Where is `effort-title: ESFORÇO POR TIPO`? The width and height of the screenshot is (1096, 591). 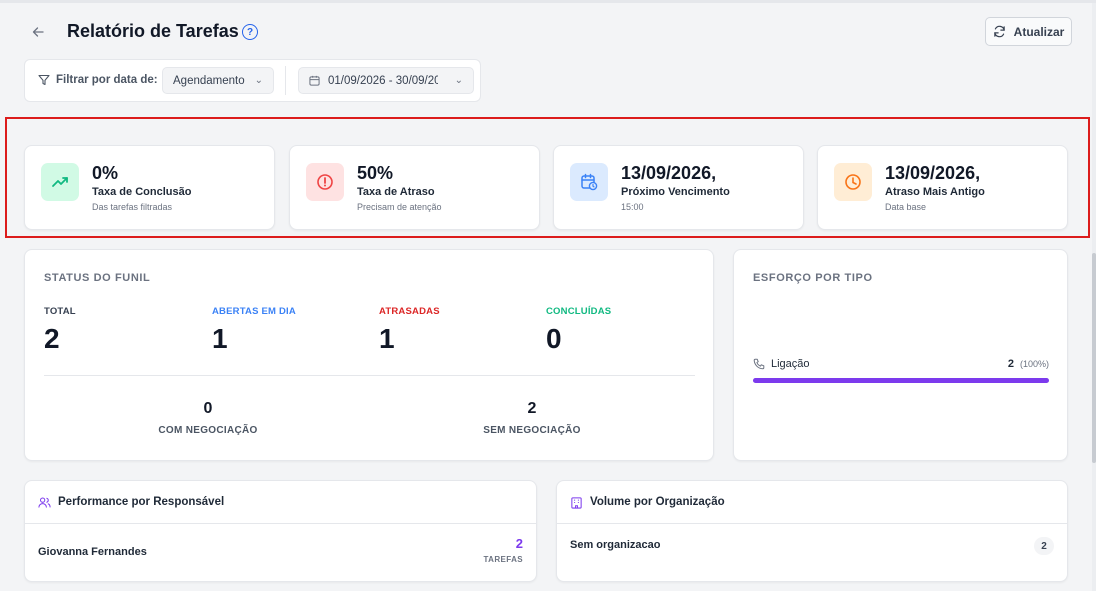
effort-title: ESFORÇO POR TIPO is located at coordinates (813, 278).